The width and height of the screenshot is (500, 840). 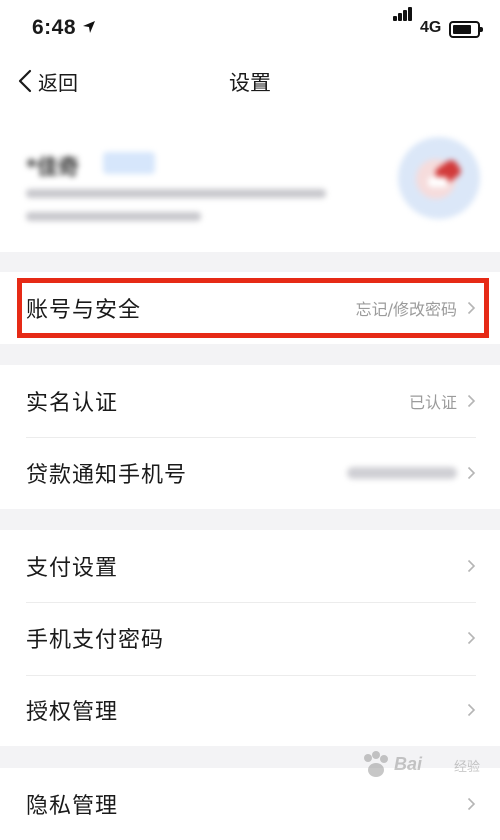 I want to click on page-title: 设置, so click(x=250, y=83).